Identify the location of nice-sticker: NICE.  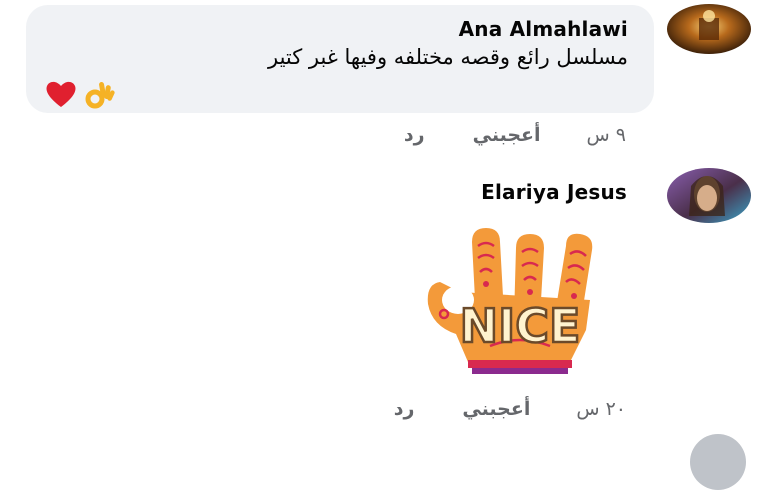
(511, 304).